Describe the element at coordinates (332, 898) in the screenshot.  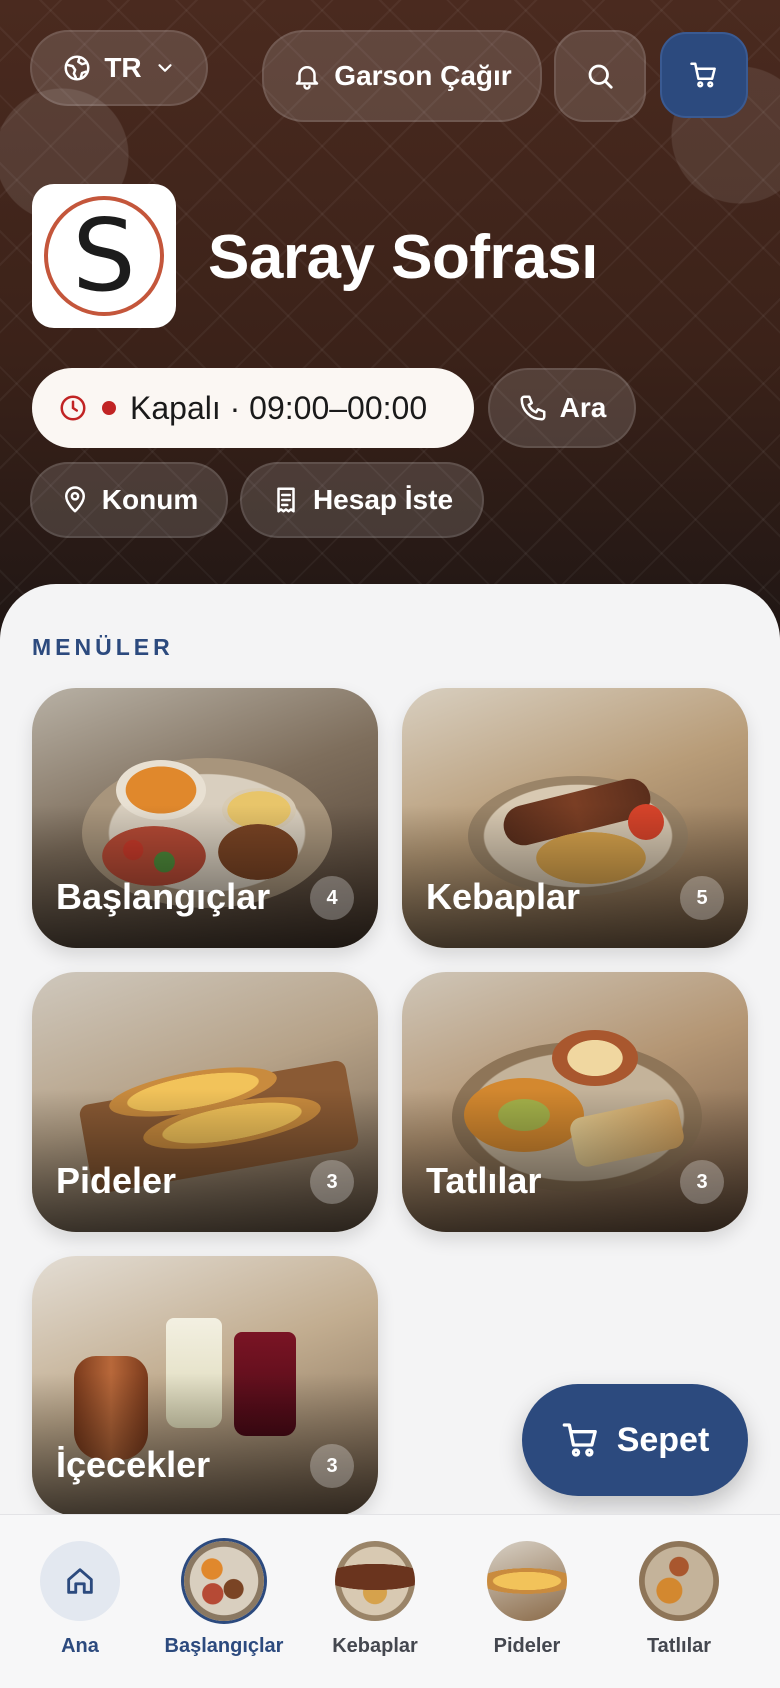
I see `menu-card-count: 4` at that location.